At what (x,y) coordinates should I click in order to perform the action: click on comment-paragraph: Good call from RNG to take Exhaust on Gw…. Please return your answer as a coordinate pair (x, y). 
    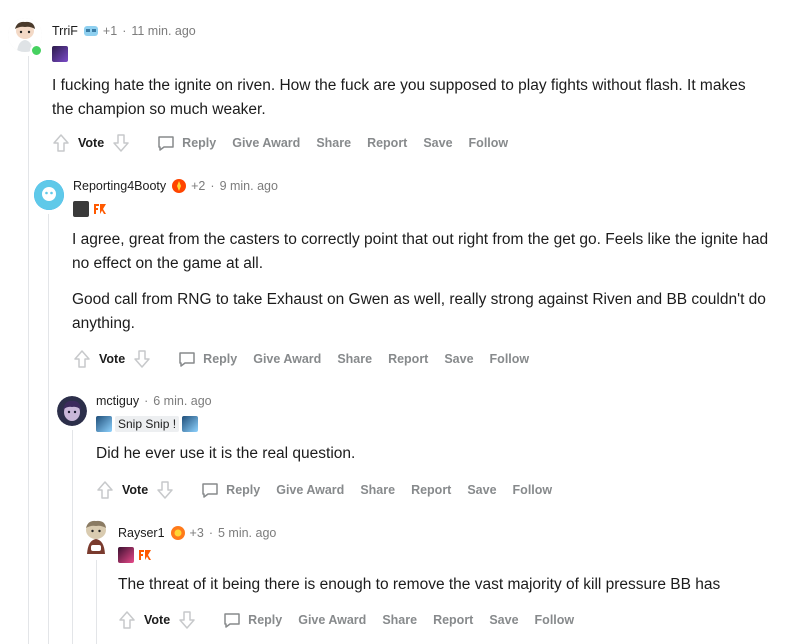
    Looking at the image, I should click on (419, 311).